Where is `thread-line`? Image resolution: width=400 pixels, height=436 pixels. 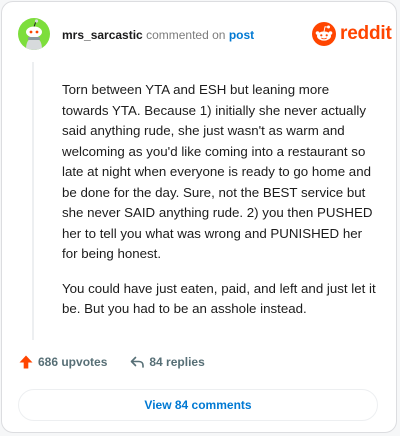 thread-line is located at coordinates (33, 201).